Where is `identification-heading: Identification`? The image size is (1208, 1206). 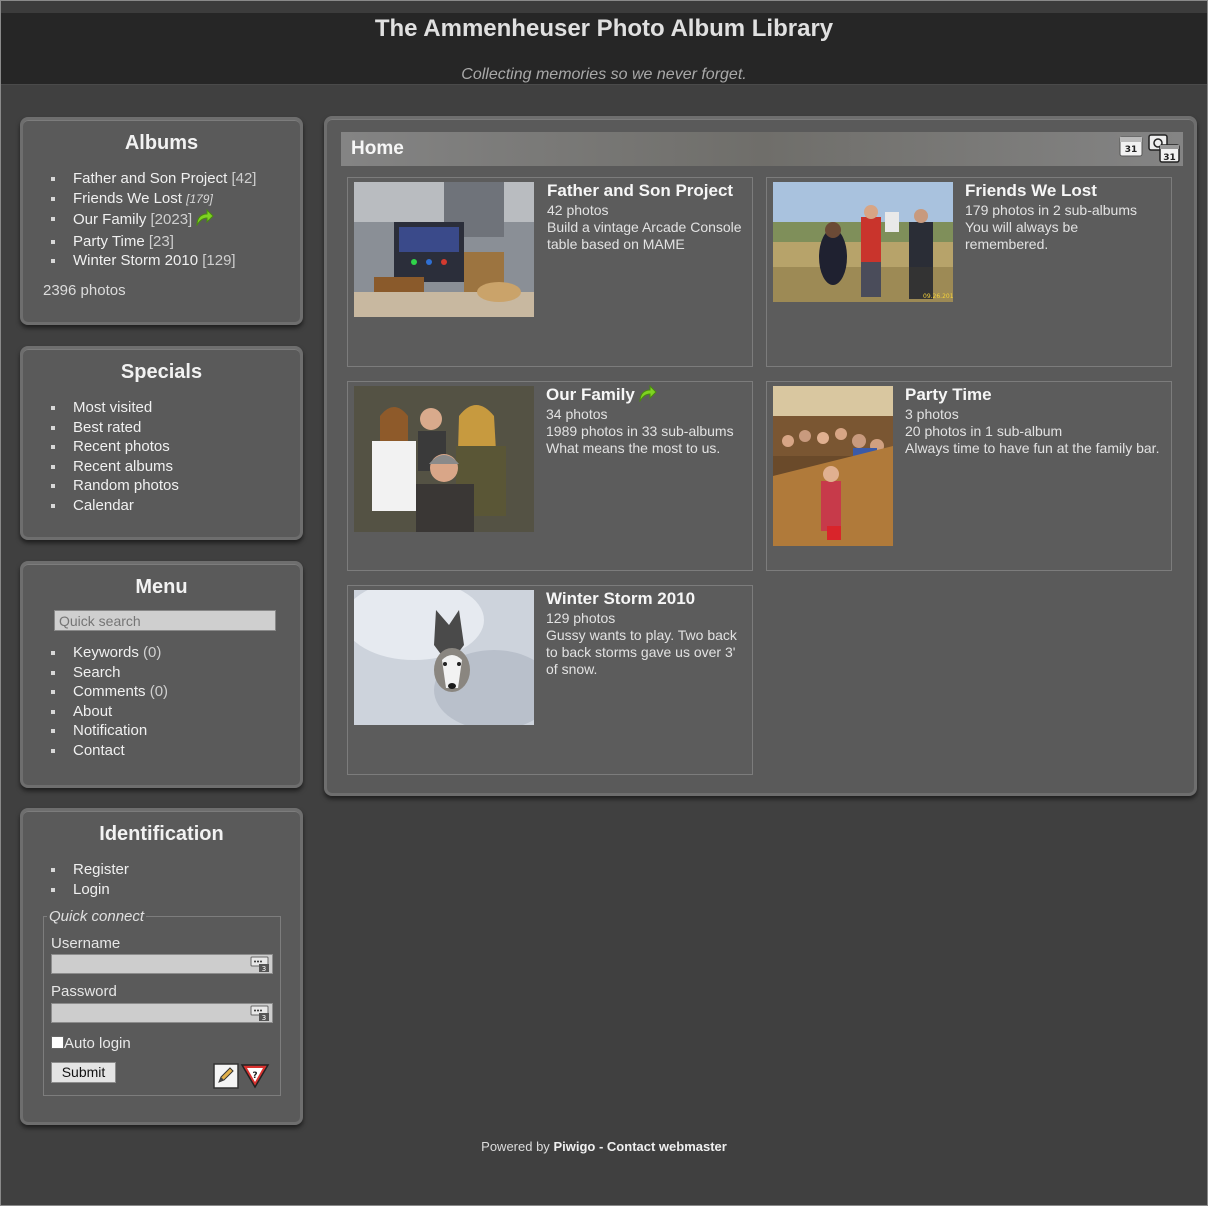 identification-heading: Identification is located at coordinates (161, 834).